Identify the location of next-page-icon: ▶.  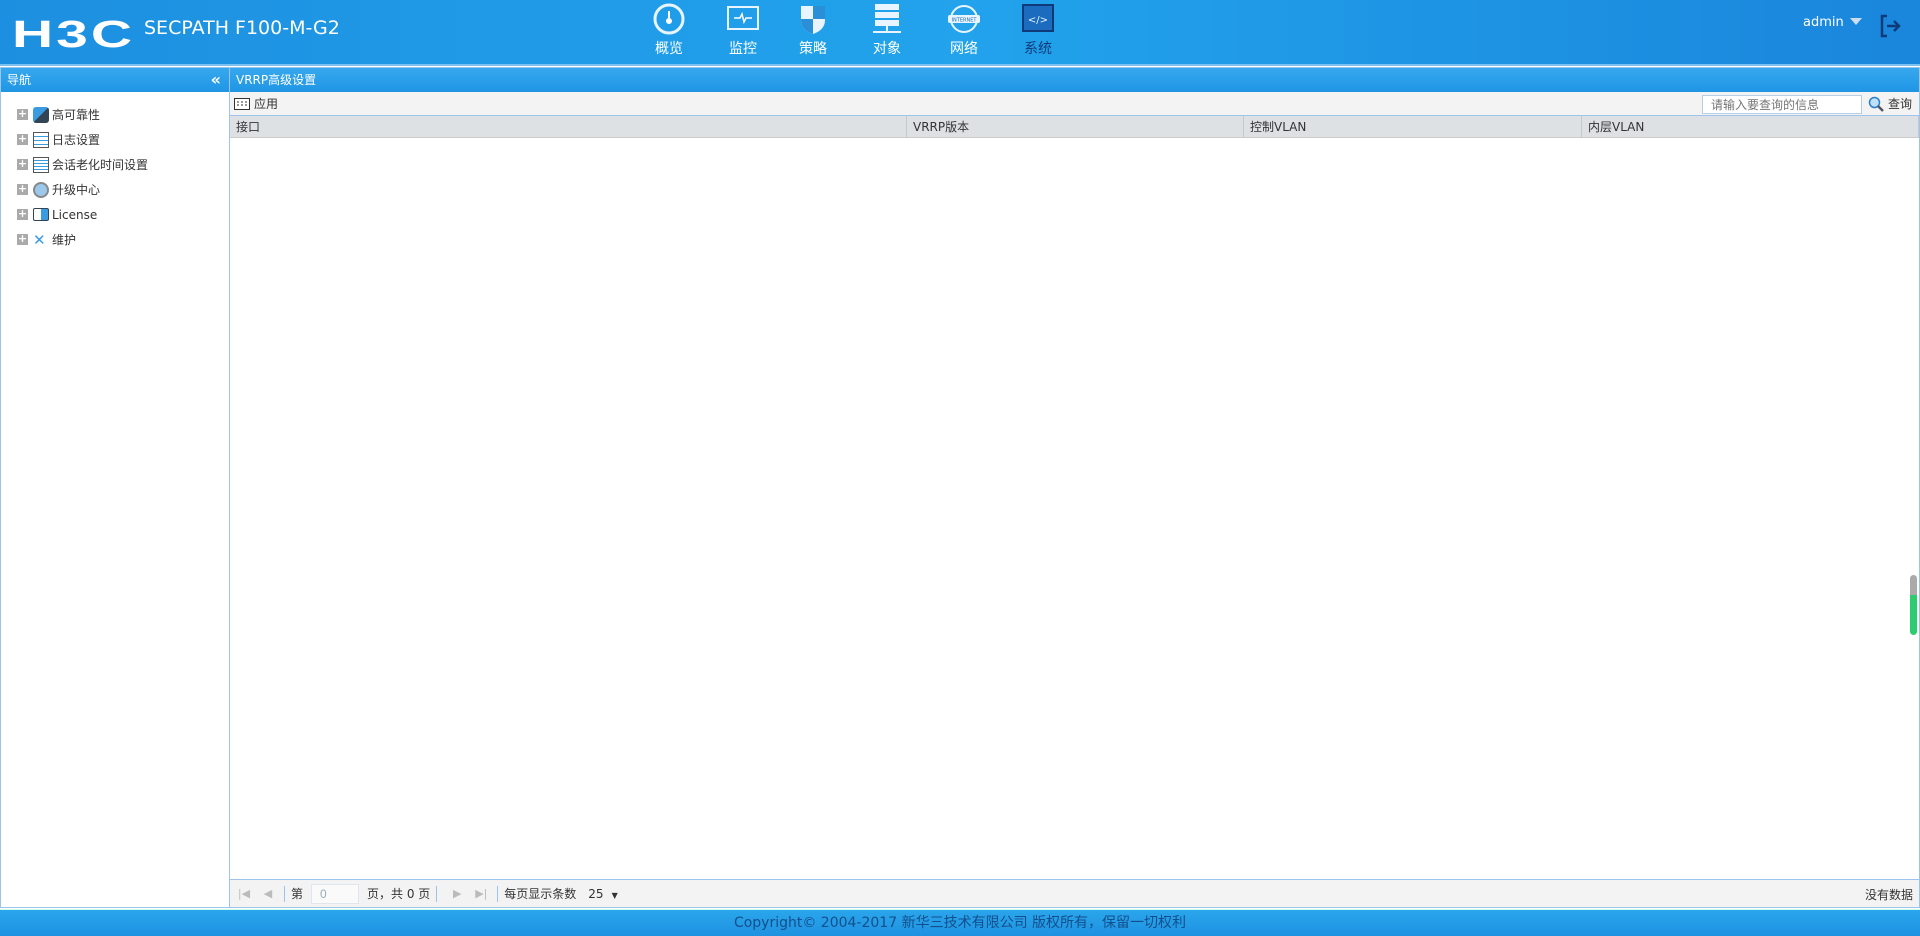
(457, 894).